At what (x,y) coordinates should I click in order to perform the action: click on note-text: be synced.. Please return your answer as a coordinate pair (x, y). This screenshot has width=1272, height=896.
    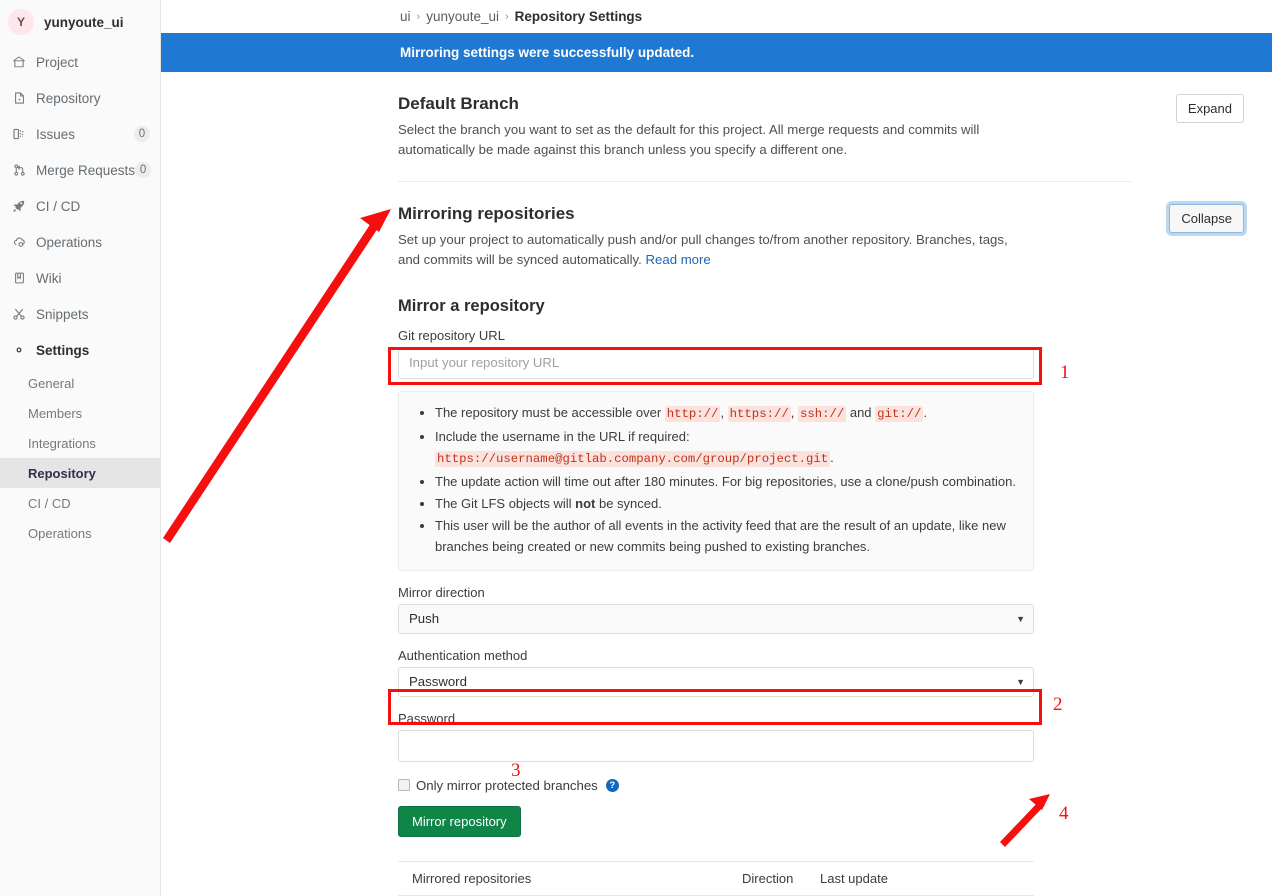
    Looking at the image, I should click on (628, 503).